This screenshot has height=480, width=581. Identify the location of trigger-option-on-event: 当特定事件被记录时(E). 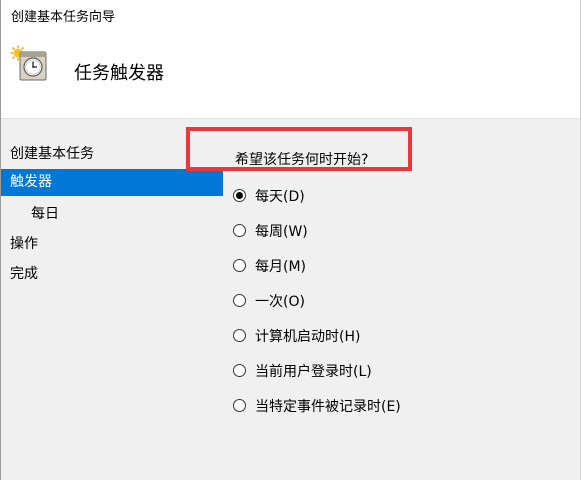
(316, 405).